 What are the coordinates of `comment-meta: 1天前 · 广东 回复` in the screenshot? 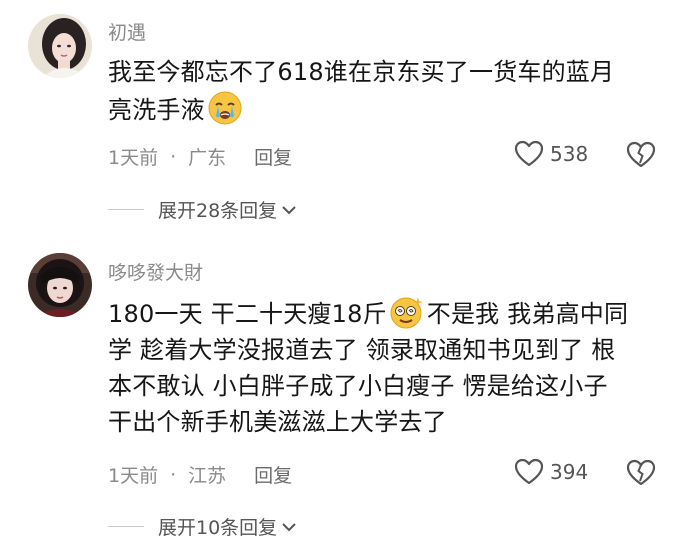 It's located at (200, 156).